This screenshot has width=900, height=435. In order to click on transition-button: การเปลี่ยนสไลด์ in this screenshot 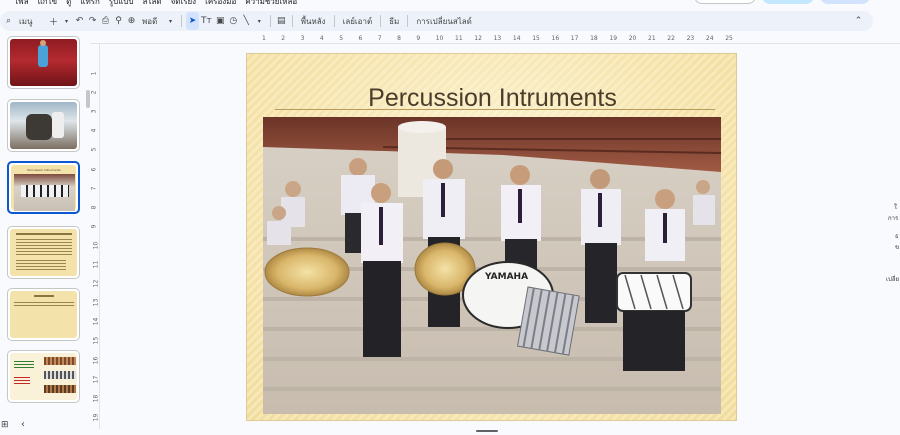, I will do `click(444, 21)`.